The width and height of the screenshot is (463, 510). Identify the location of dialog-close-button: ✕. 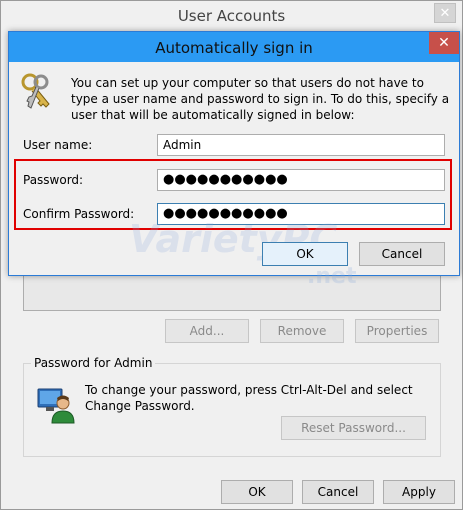
(444, 43).